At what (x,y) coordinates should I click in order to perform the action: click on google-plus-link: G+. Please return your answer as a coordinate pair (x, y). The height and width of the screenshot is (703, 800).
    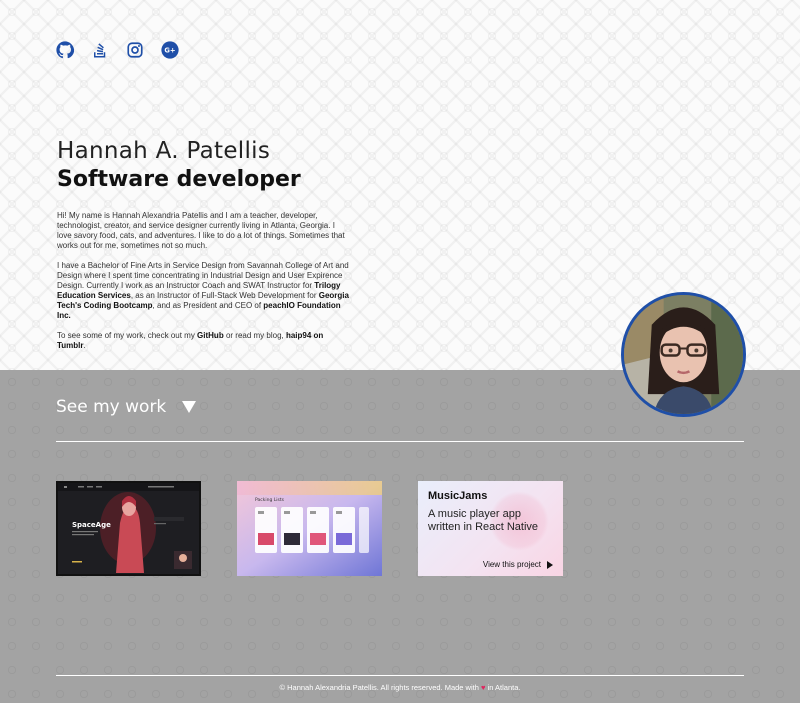
    Looking at the image, I should click on (170, 50).